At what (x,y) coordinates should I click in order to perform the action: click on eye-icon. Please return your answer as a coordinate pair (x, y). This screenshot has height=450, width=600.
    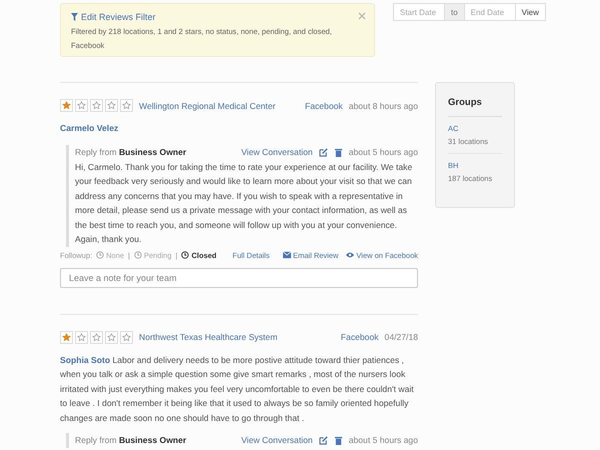
    Looking at the image, I should click on (350, 255).